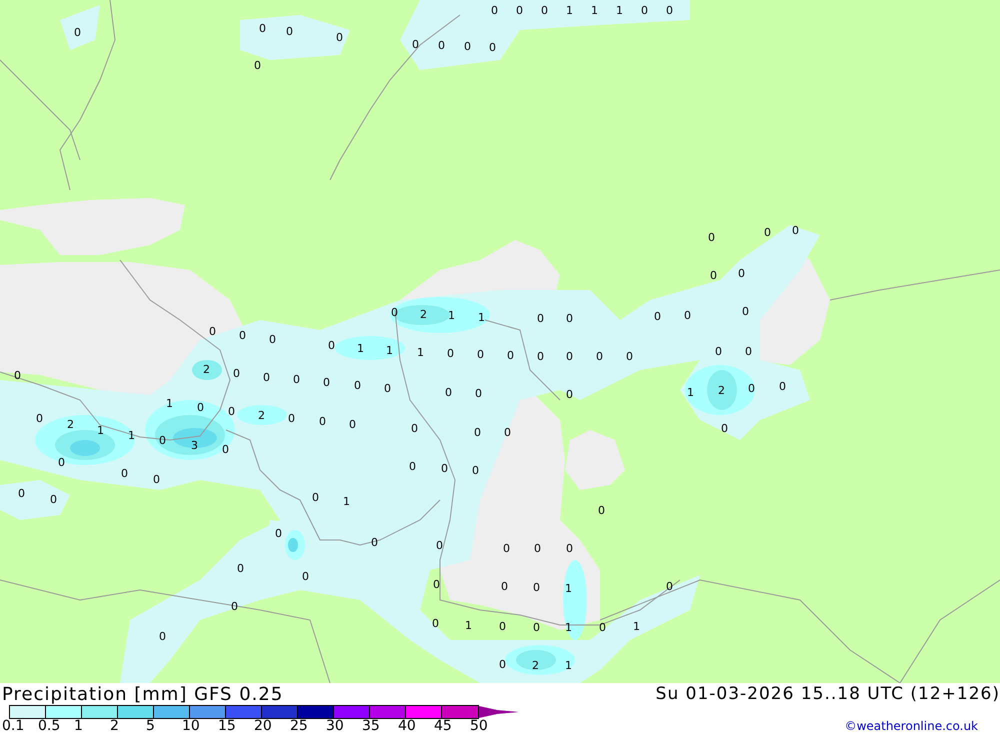 This screenshot has width=1000, height=733. I want to click on legend-tick-label: 25, so click(299, 726).